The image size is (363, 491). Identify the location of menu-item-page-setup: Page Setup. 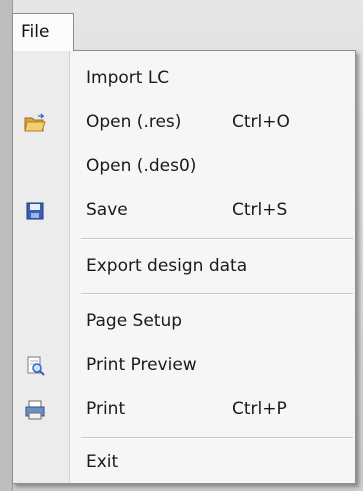
(184, 322).